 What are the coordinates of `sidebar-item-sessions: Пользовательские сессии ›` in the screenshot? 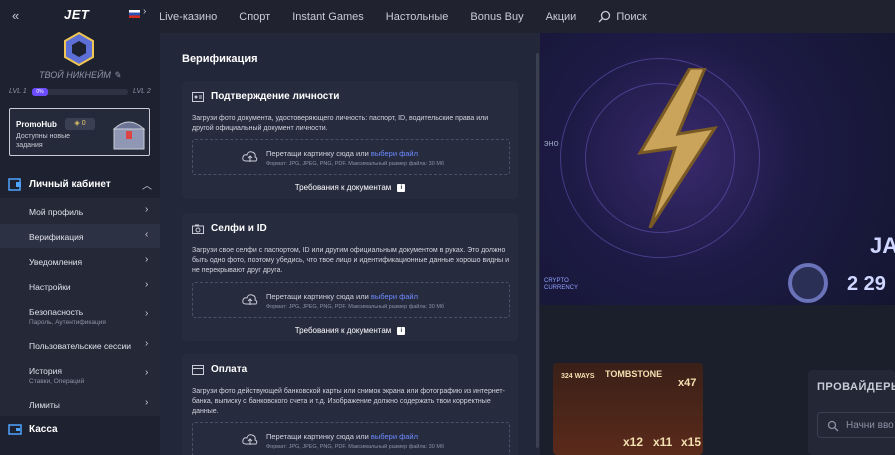 It's located at (80, 344).